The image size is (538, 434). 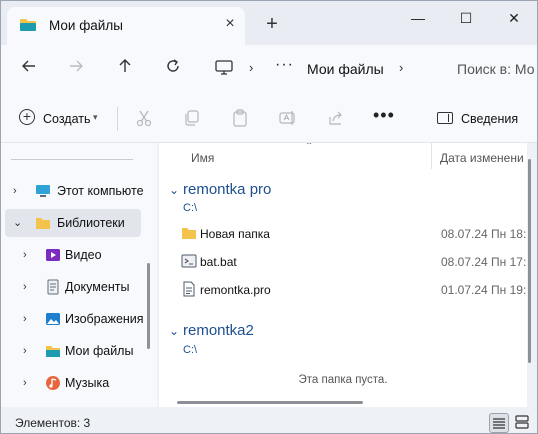 What do you see at coordinates (87, 383) in the screenshot?
I see `sidebar-item-label: Музыка` at bounding box center [87, 383].